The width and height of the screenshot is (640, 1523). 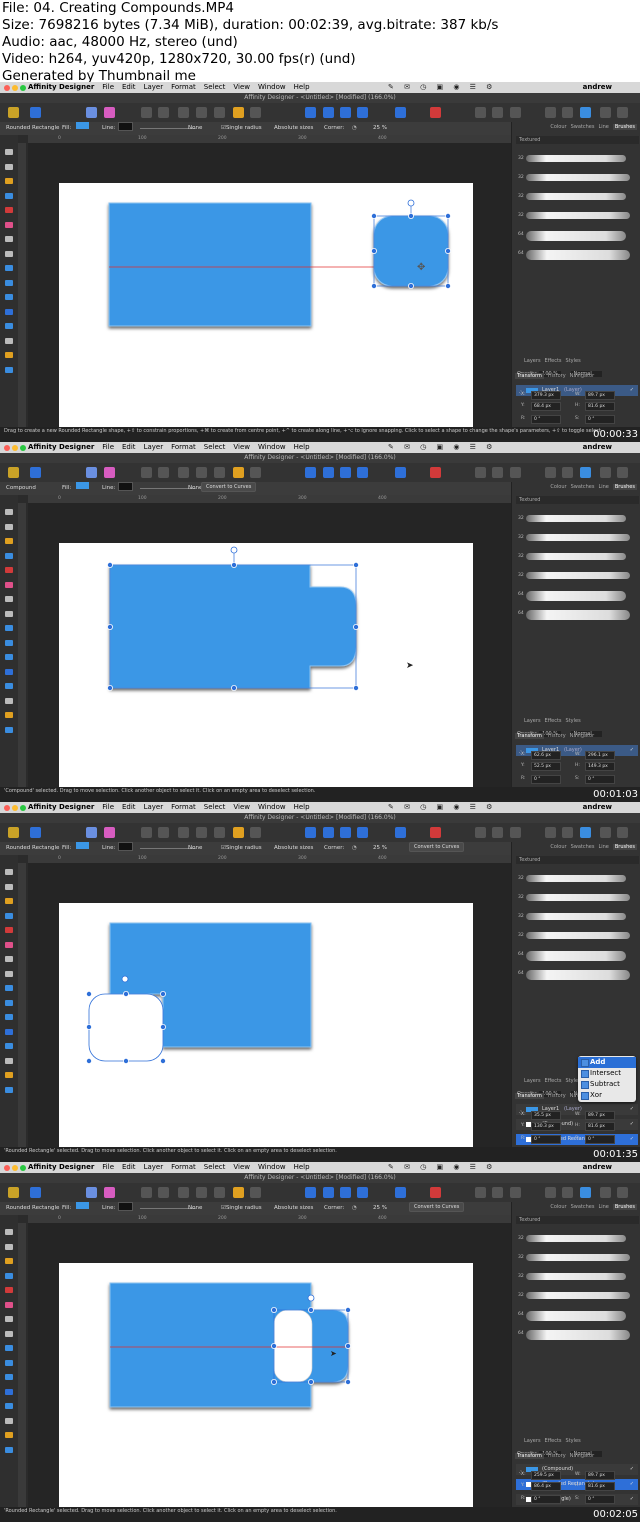 I want to click on tab-history: History, so click(x=557, y=1096).